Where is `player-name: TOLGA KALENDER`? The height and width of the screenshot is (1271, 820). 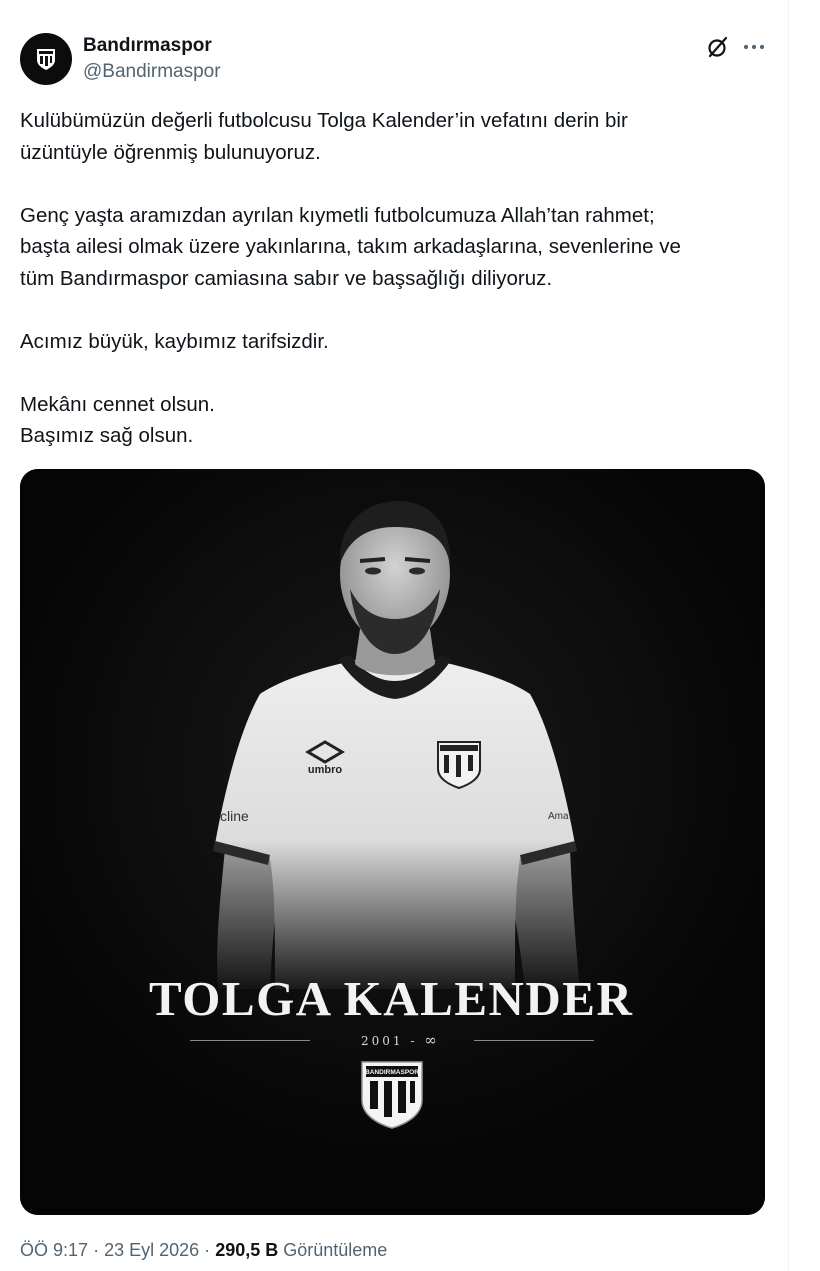 player-name: TOLGA KALENDER is located at coordinates (391, 998).